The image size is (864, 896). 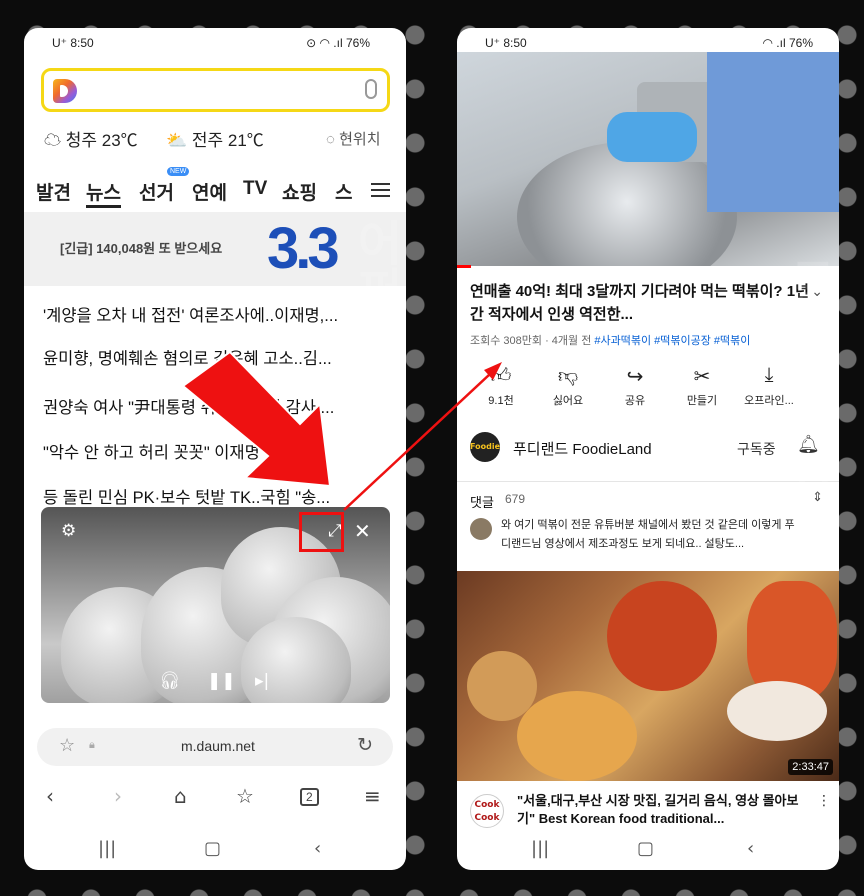 I want to click on next-video-channel-avatar: Cook Cook, so click(x=487, y=811).